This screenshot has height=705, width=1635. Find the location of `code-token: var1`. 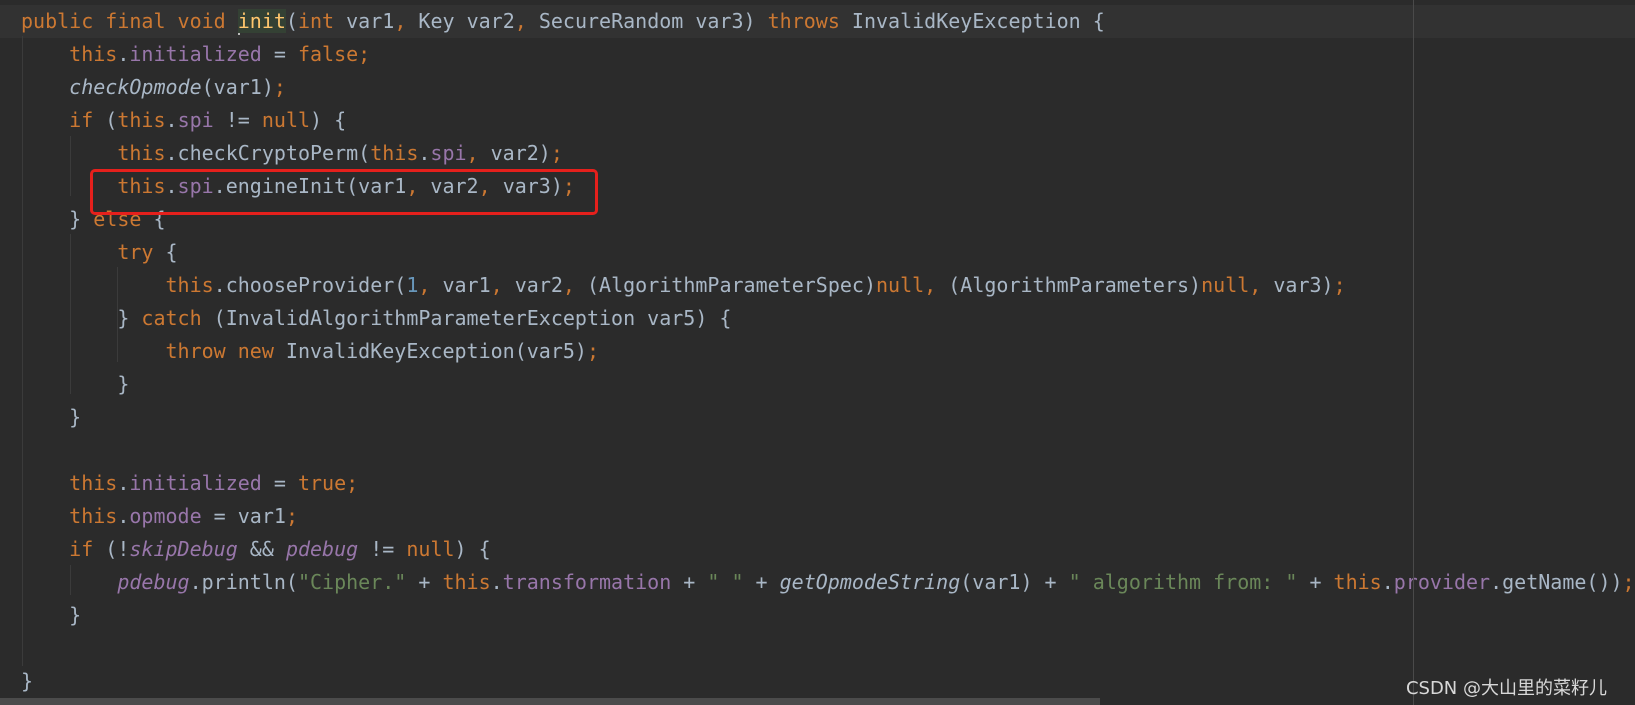

code-token: var1 is located at coordinates (466, 285).